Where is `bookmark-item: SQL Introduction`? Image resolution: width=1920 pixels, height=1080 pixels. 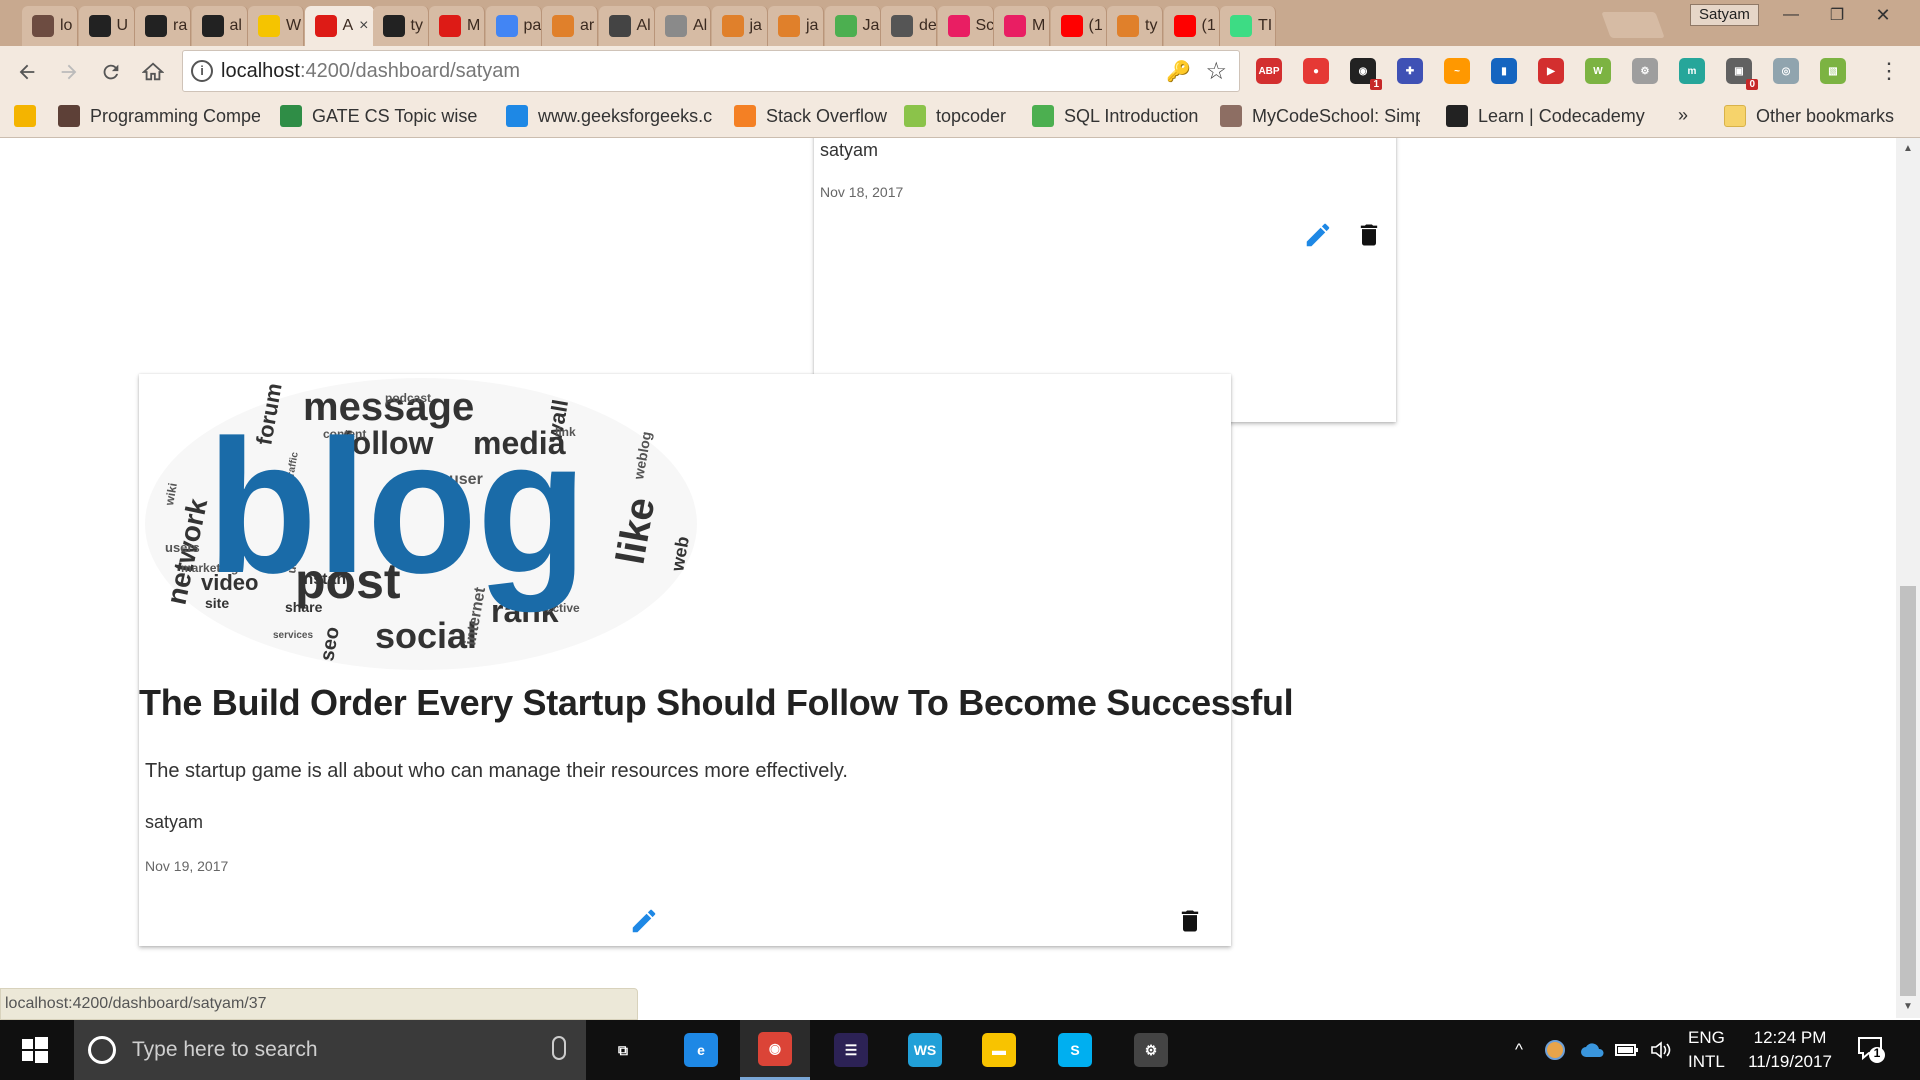 bookmark-item: SQL Introduction is located at coordinates (1115, 116).